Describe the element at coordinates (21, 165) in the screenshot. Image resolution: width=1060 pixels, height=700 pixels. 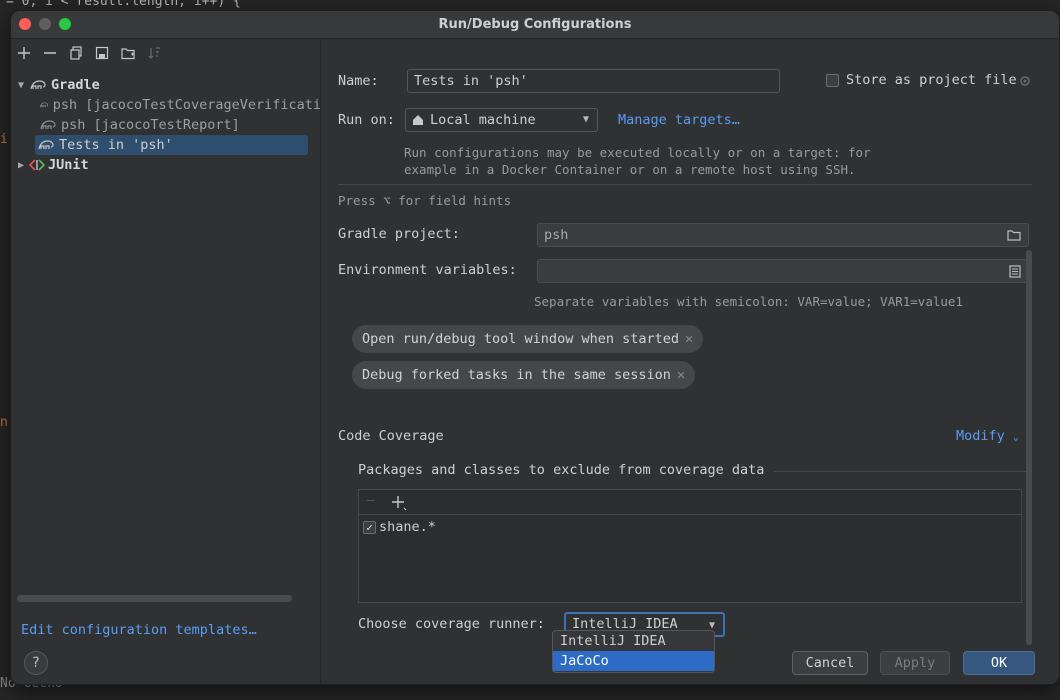
I see `chevron-right-icon: ▶` at that location.